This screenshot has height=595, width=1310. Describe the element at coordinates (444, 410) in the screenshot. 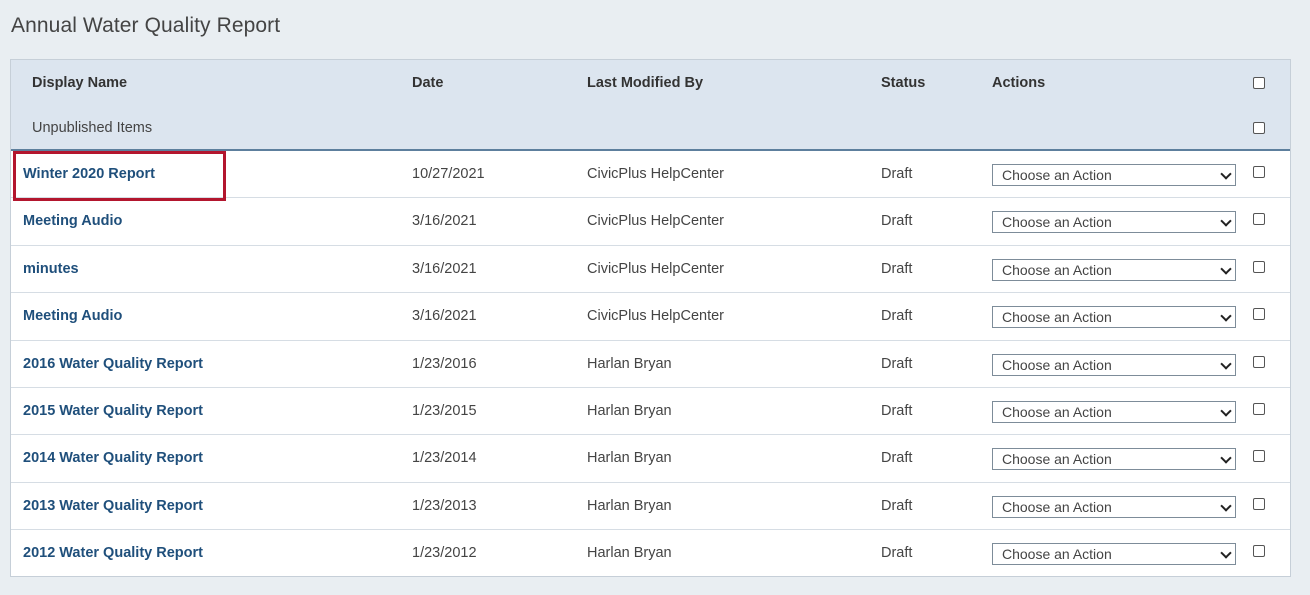

I see `item-date: 1/23/2015` at that location.